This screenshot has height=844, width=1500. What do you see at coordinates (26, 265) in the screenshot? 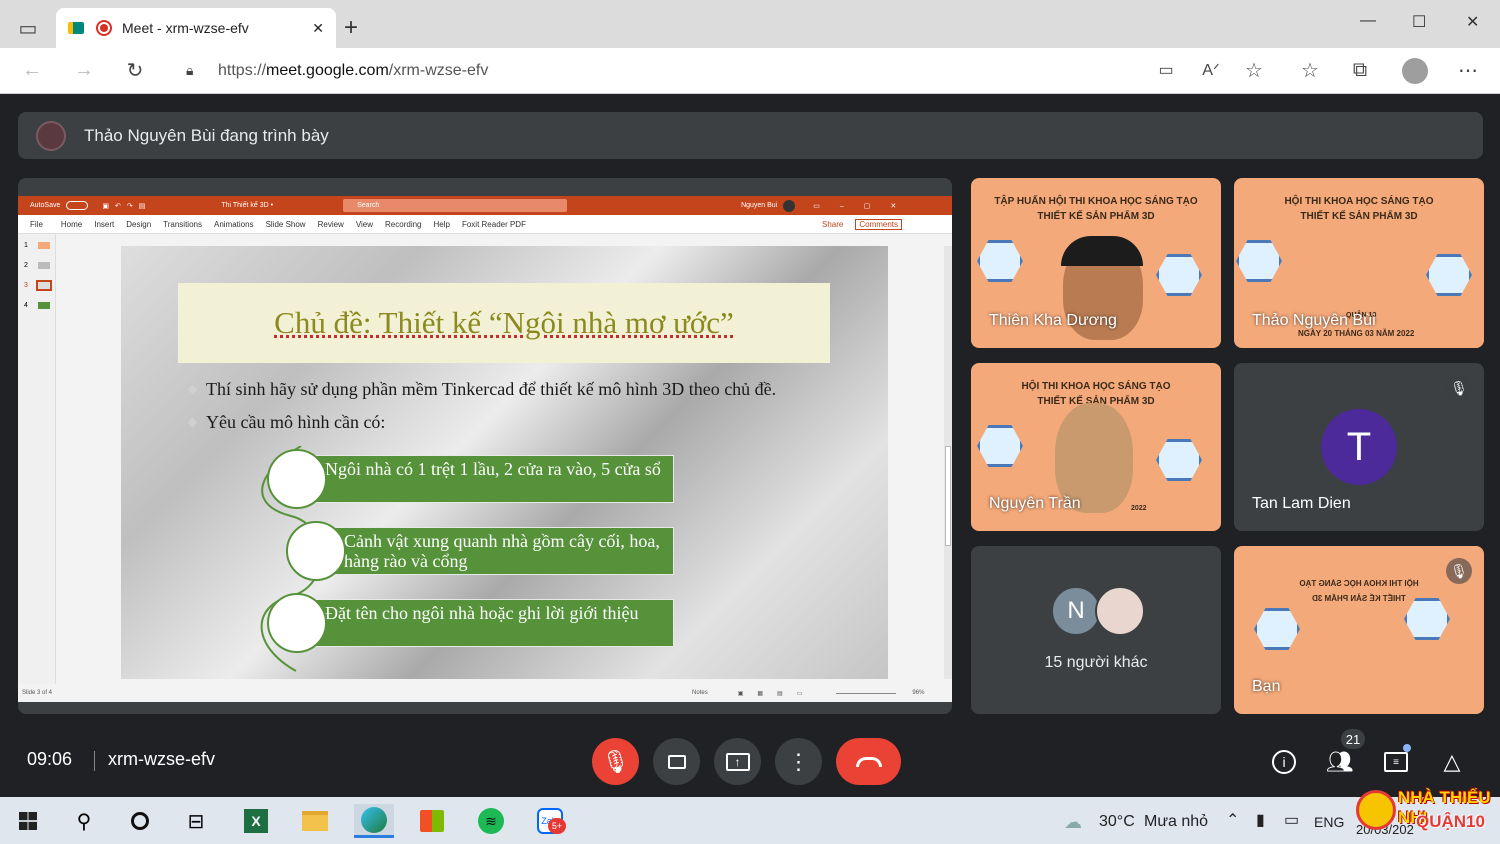
I see `thumb-number: 2` at bounding box center [26, 265].